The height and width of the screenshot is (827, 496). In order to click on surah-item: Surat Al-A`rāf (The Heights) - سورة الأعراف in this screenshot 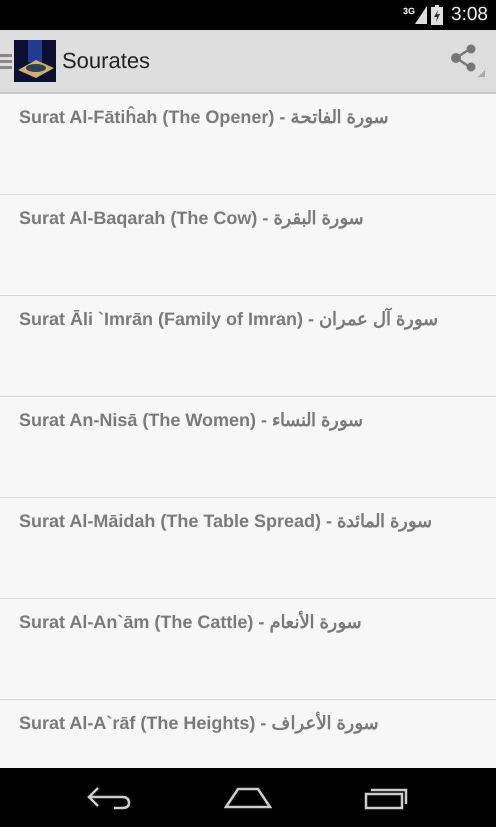, I will do `click(198, 723)`.